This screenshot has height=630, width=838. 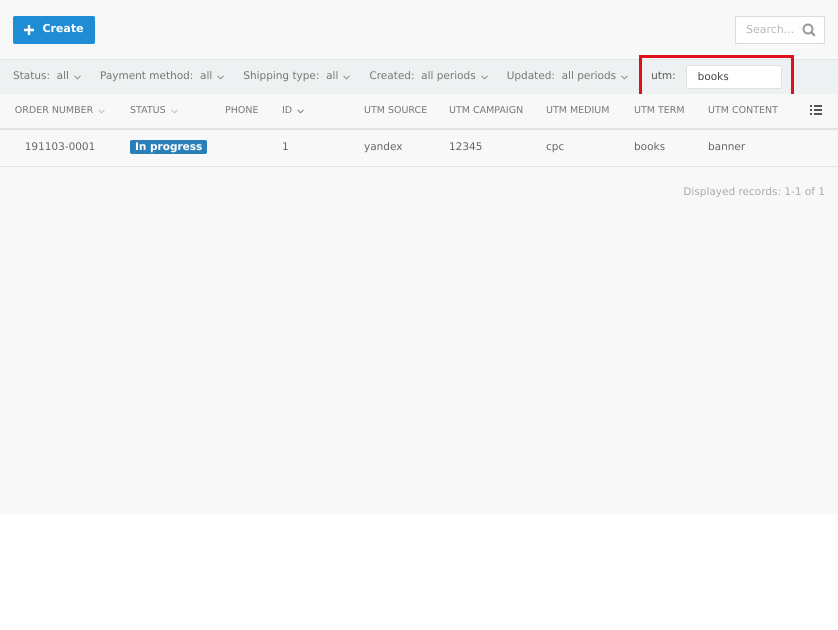 What do you see at coordinates (241, 111) in the screenshot?
I see `column-header: PHONE` at bounding box center [241, 111].